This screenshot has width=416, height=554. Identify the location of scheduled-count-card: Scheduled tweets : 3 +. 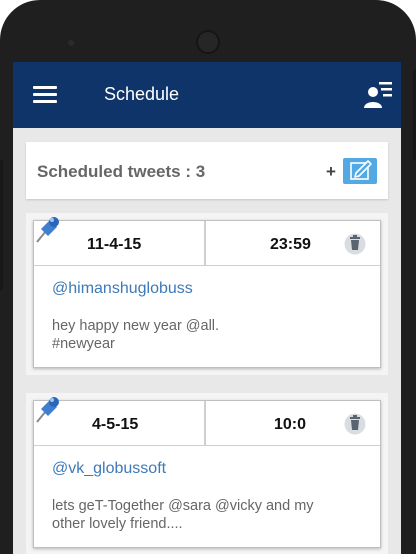
(207, 170).